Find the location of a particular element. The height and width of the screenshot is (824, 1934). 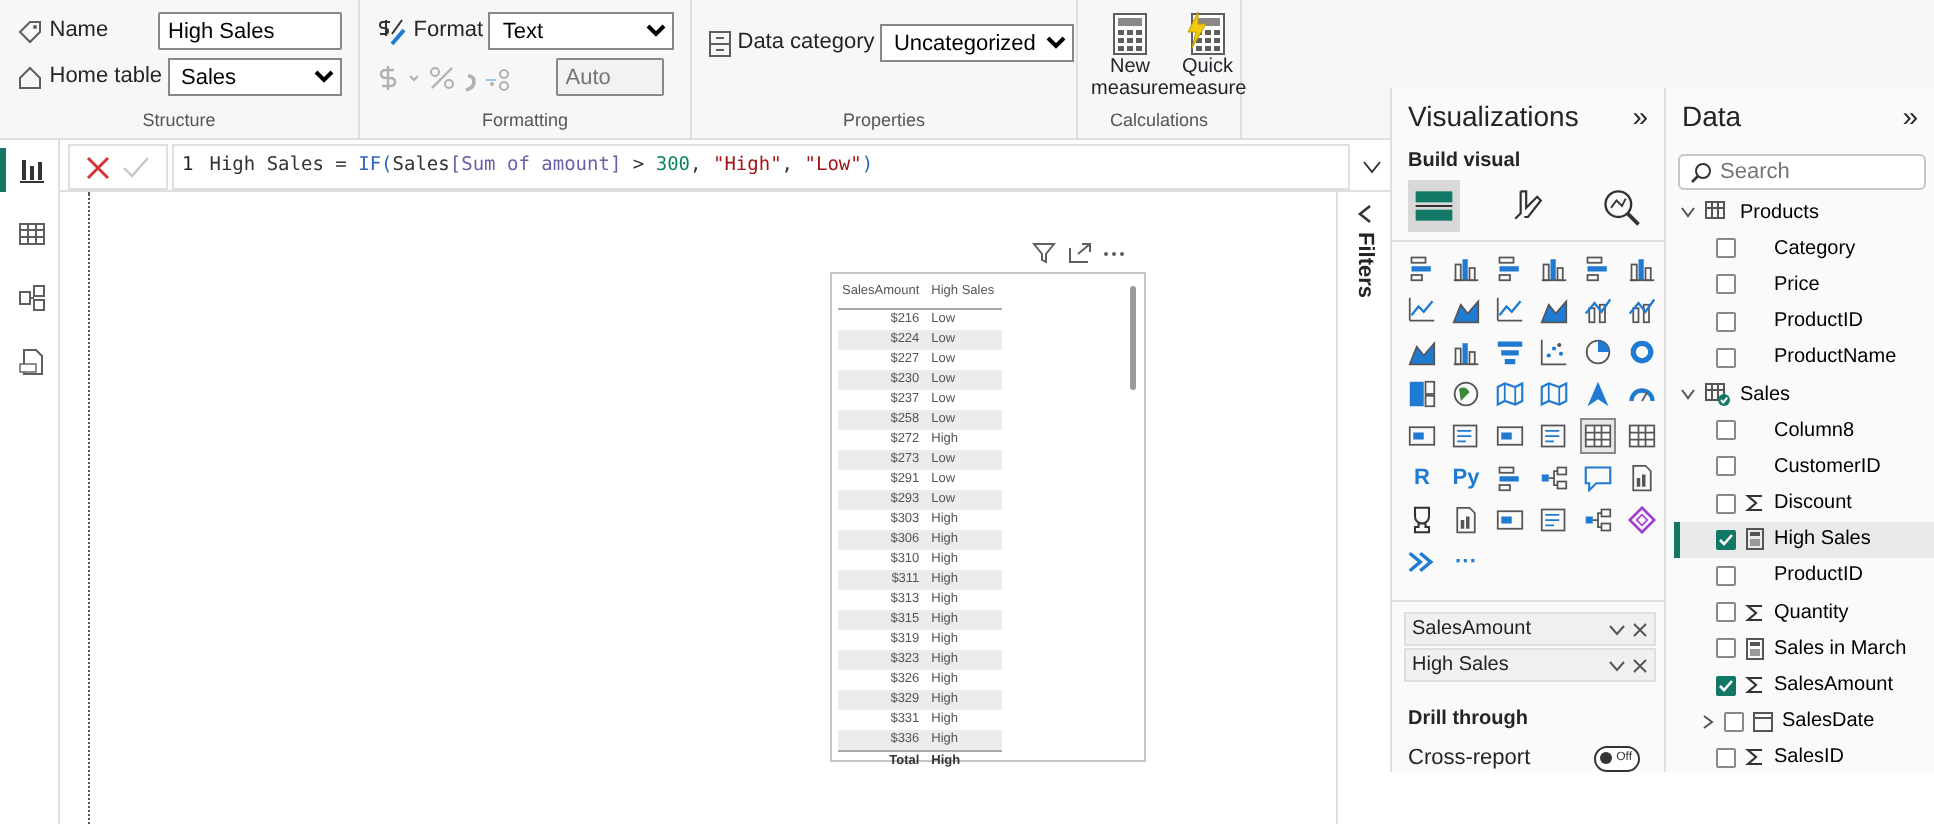

diamond-icon is located at coordinates (1642, 520).